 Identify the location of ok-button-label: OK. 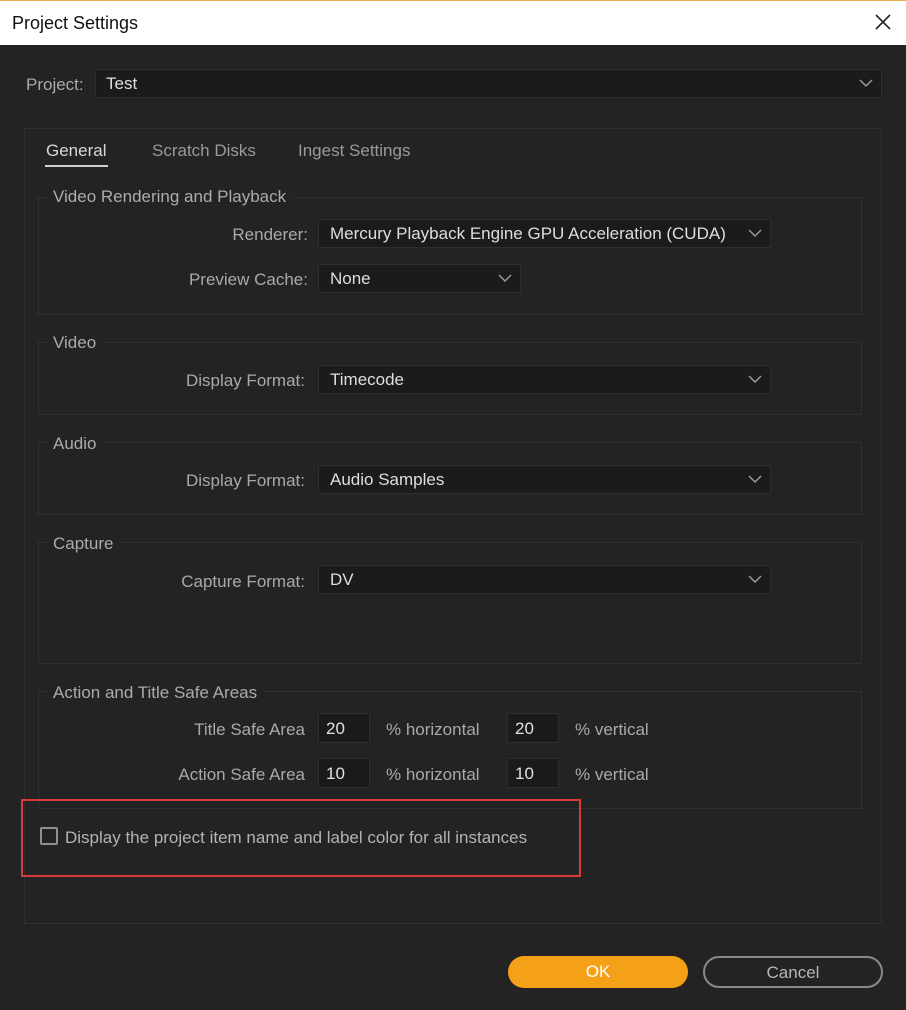
(598, 971).